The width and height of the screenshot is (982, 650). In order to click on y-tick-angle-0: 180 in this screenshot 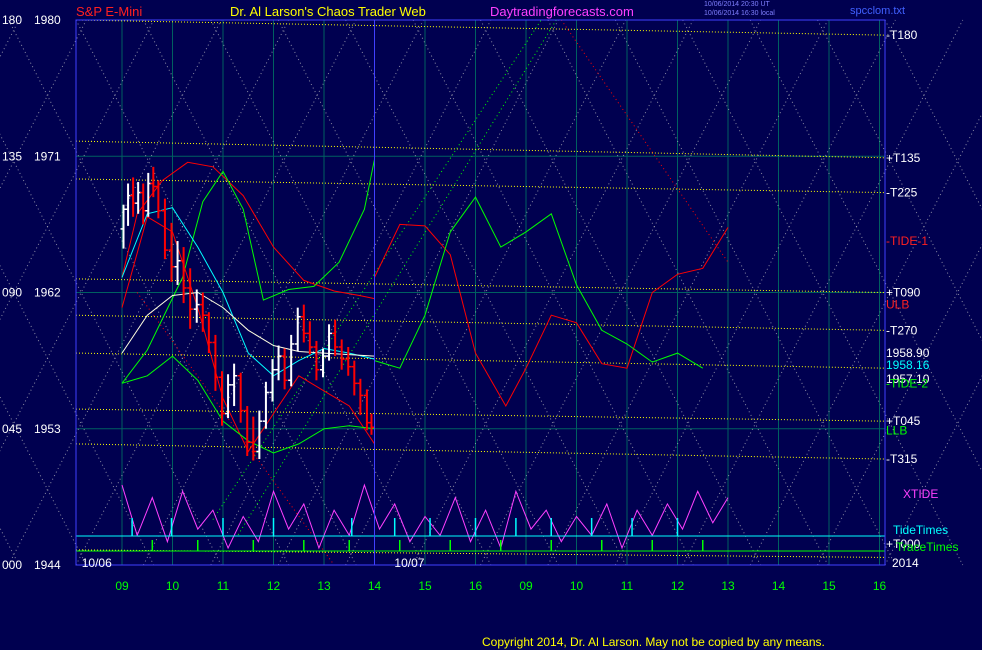, I will do `click(12, 20)`.